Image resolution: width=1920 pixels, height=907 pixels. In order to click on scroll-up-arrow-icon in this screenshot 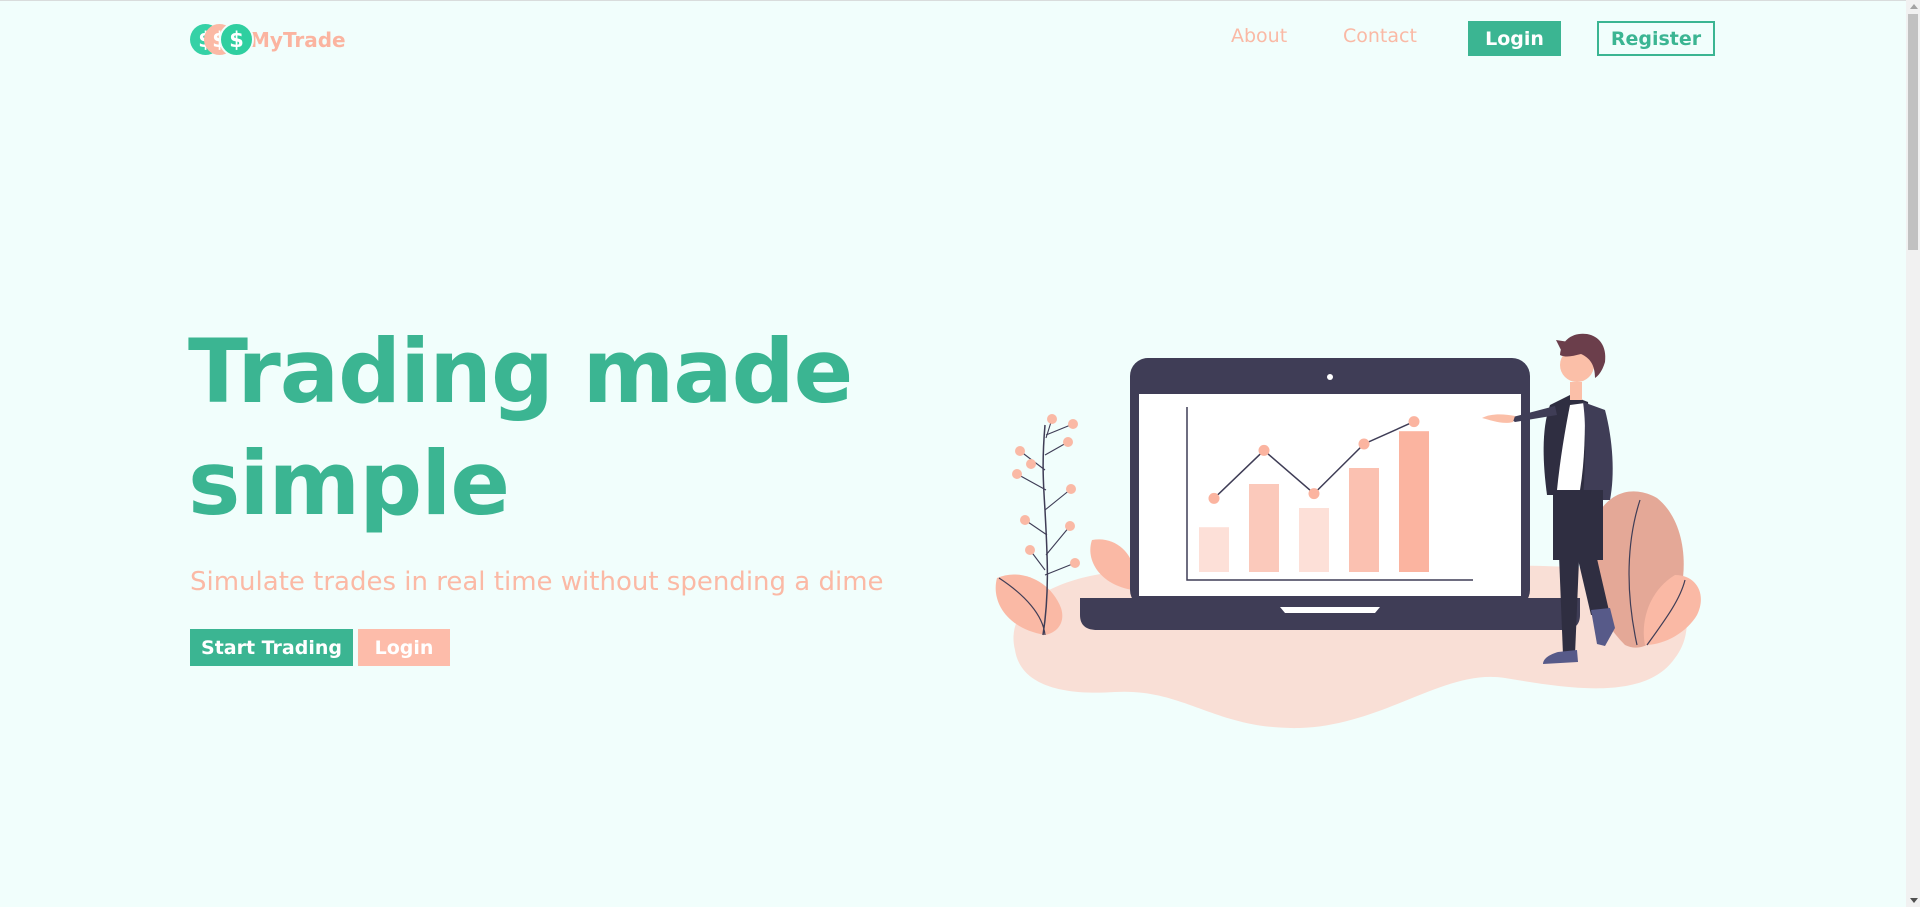, I will do `click(1914, 6)`.